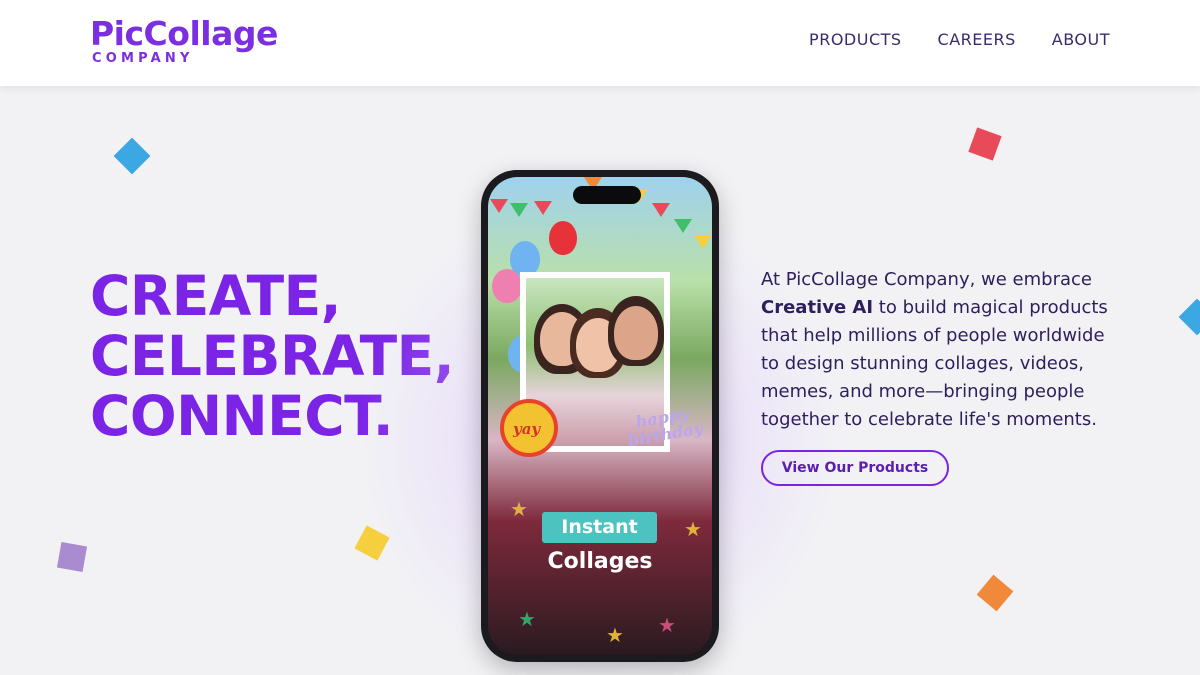  I want to click on main-nav: PRODUCTS CAREERS ABOUT, so click(959, 39).